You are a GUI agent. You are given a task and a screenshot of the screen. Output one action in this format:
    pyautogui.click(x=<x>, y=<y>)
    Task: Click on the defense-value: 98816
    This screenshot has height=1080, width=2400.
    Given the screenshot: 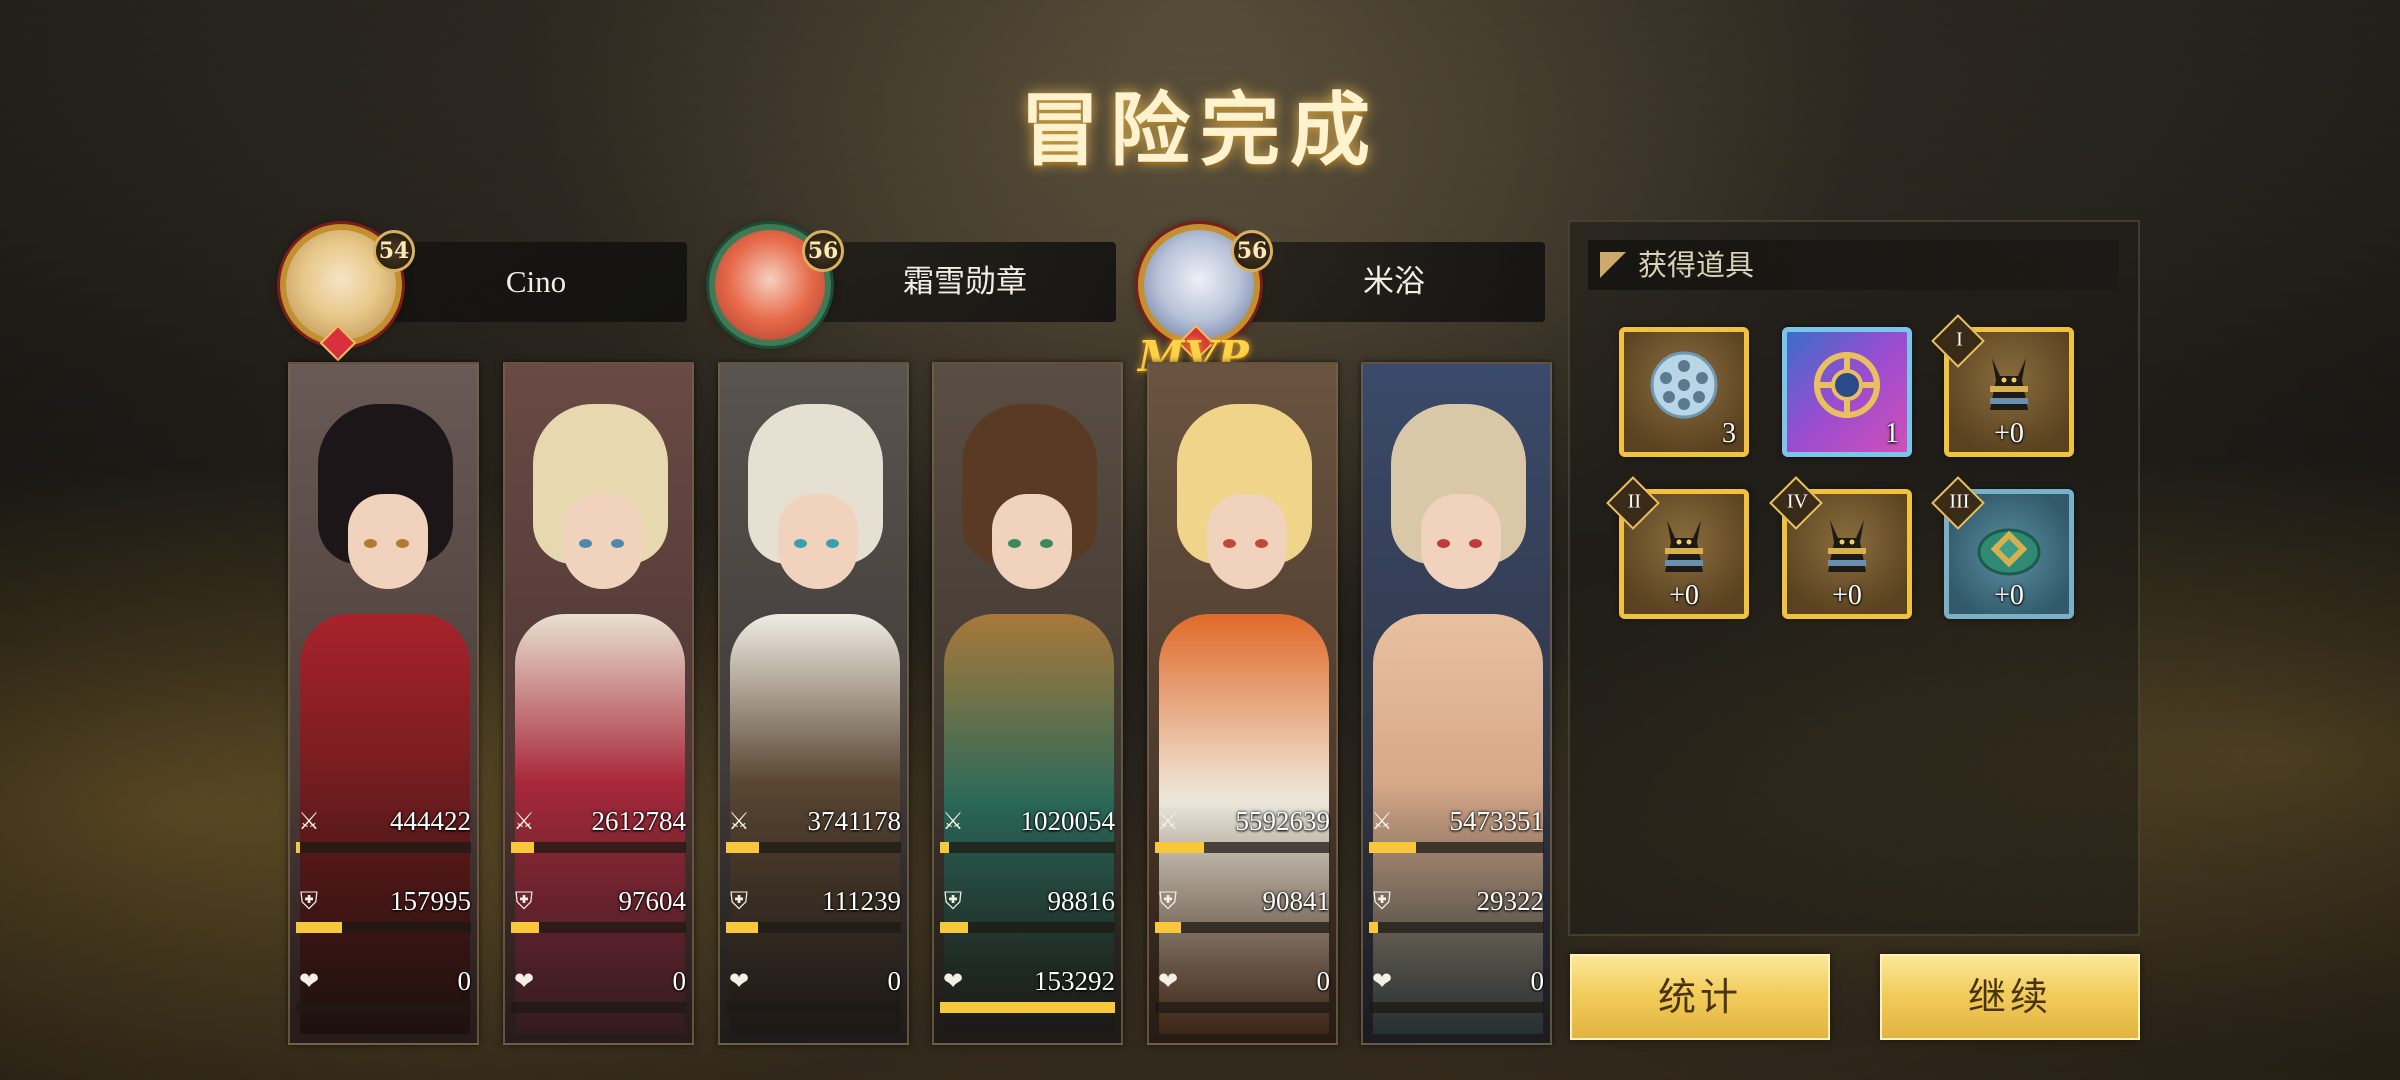 What is the action you would take?
    pyautogui.click(x=1081, y=901)
    